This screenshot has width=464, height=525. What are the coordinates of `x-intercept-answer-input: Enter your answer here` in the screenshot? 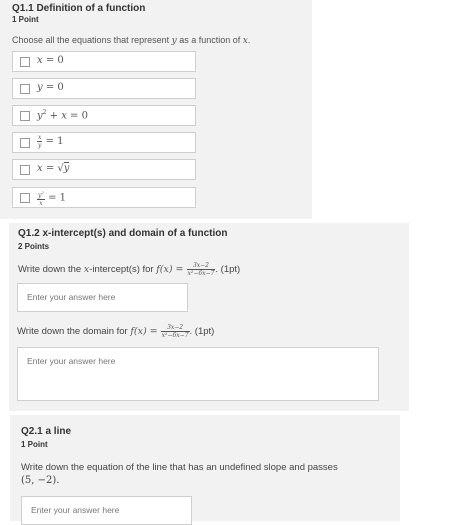 It's located at (102, 297).